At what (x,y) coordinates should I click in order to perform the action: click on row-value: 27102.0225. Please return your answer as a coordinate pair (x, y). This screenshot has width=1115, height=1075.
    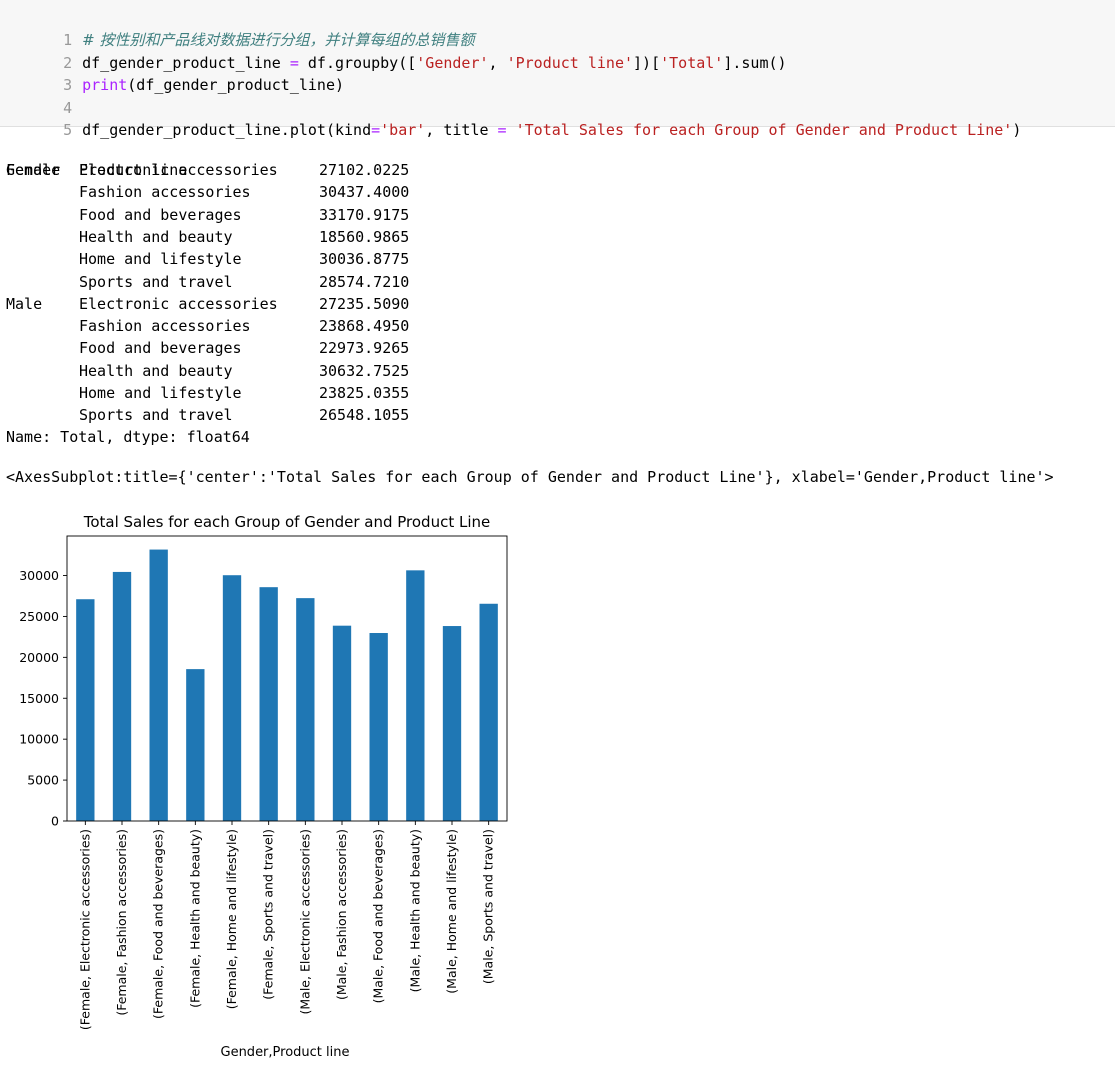
    Looking at the image, I should click on (364, 170).